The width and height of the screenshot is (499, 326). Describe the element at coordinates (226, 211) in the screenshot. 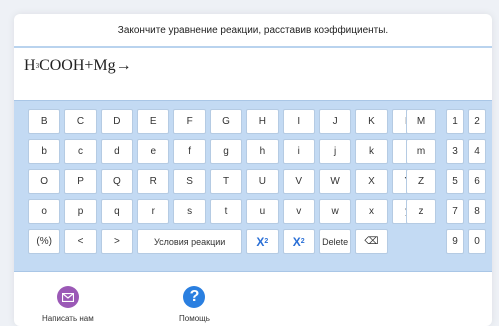

I see `key-t: t` at that location.